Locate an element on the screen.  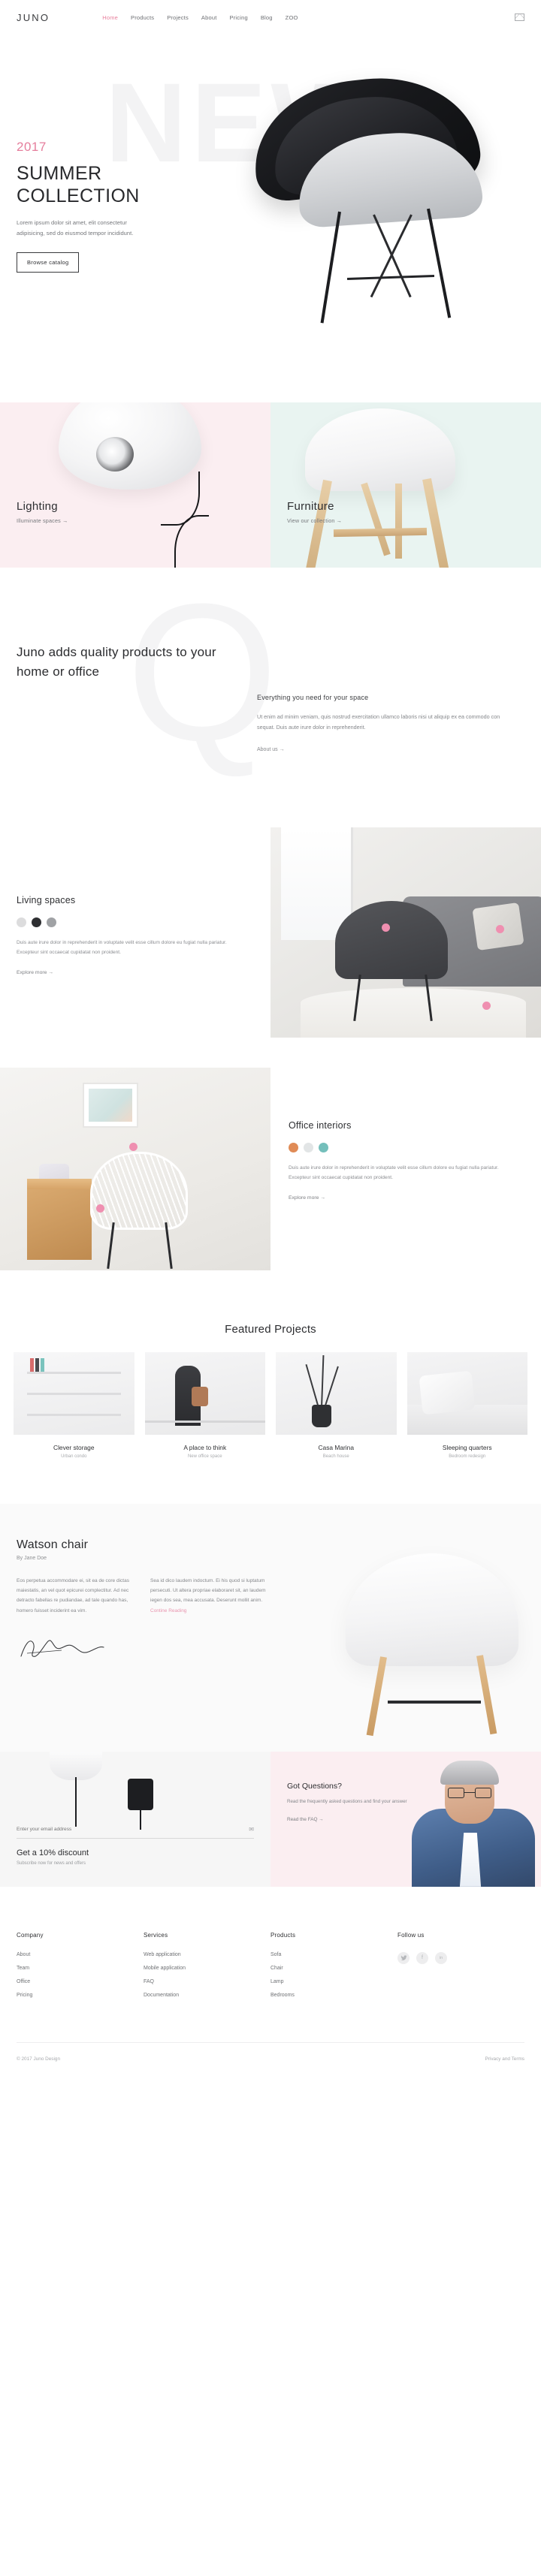
nav-item-projects: Projects is located at coordinates (178, 17).